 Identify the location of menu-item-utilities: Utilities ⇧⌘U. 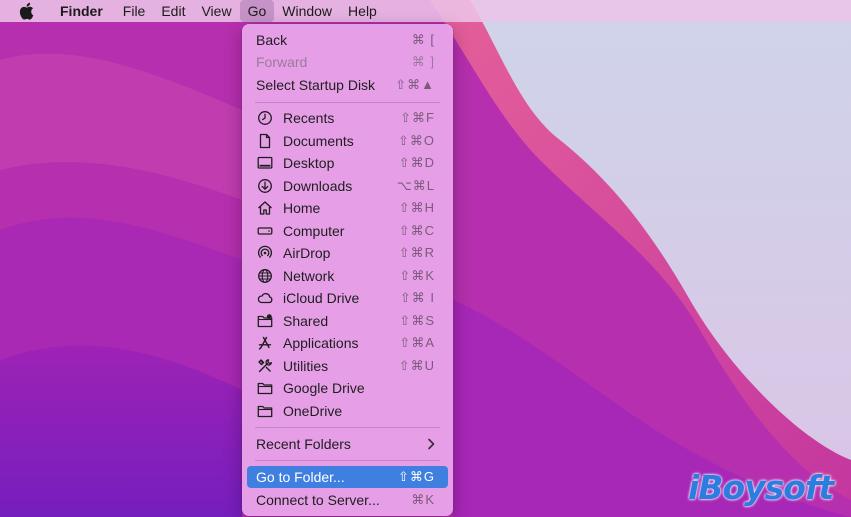
(347, 366).